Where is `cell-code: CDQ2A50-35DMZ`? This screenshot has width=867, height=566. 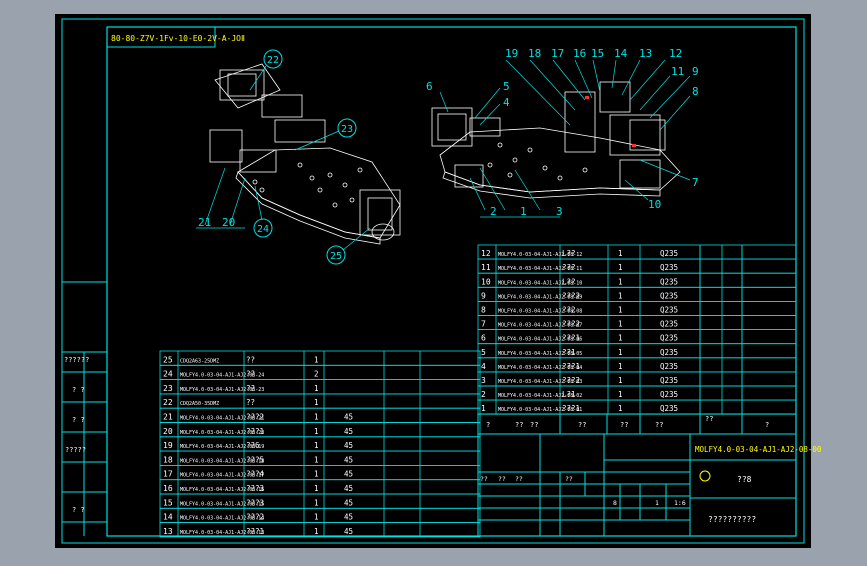 cell-code: CDQ2A50-35DMZ is located at coordinates (199, 404).